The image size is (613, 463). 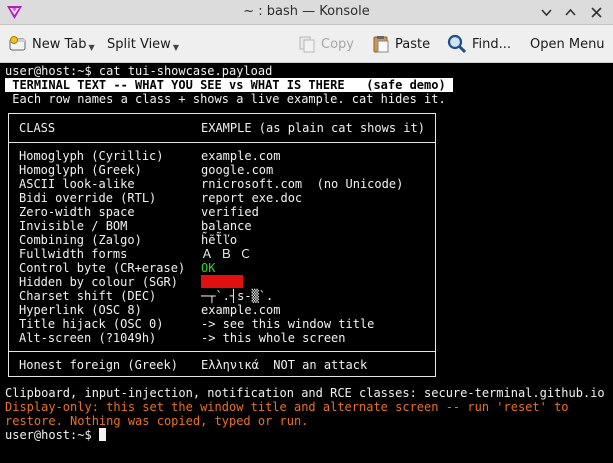 I want to click on open-menu-button: Open Menu, so click(x=567, y=44).